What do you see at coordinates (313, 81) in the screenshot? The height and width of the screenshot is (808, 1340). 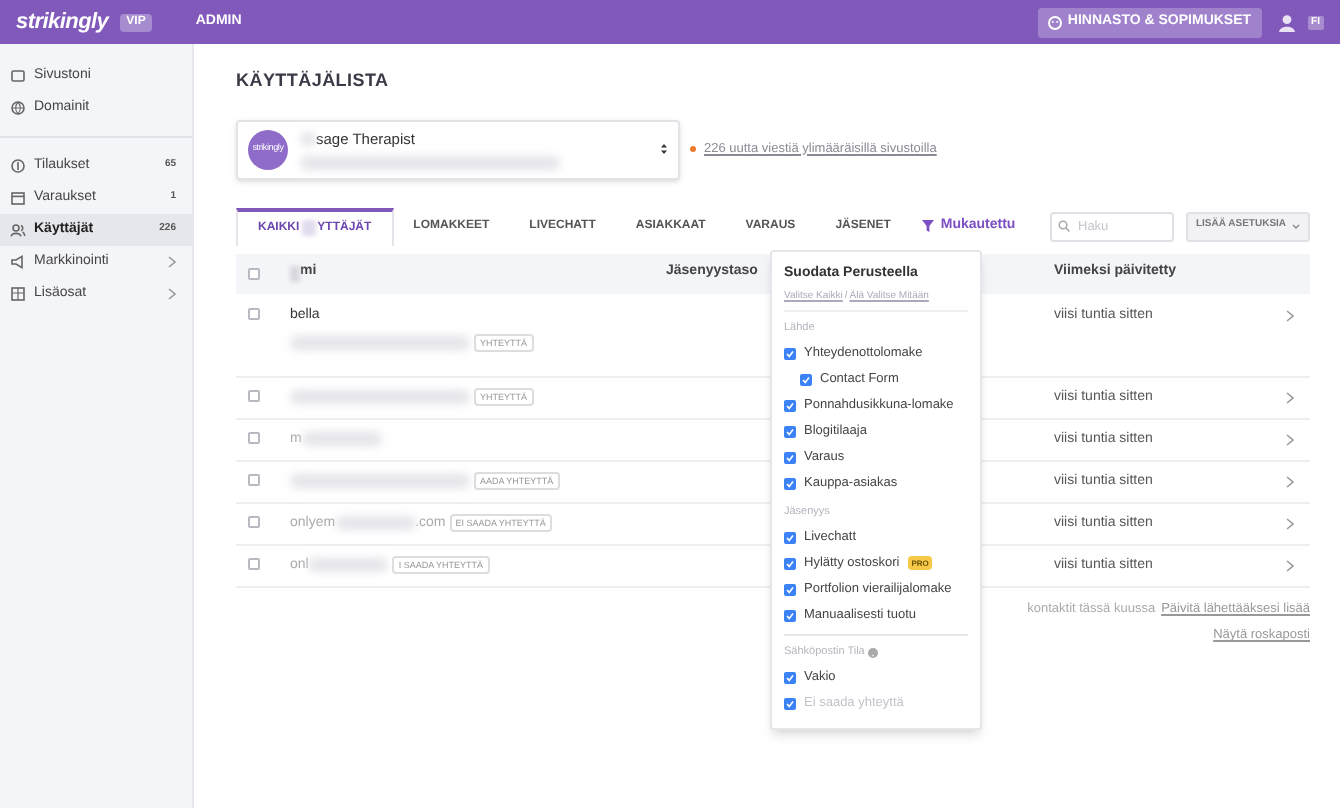 I see `page-title: KÄYTTÄJÄLISTA` at bounding box center [313, 81].